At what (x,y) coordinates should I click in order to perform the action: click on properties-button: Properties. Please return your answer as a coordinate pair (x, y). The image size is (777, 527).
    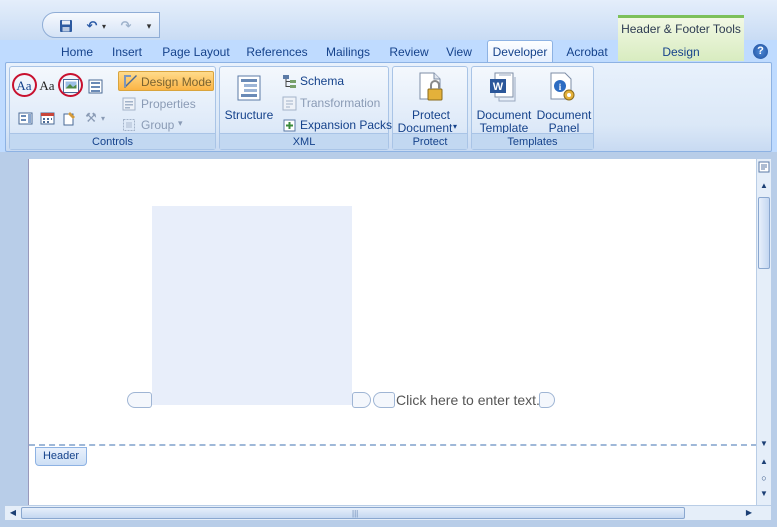
    Looking at the image, I should click on (168, 104).